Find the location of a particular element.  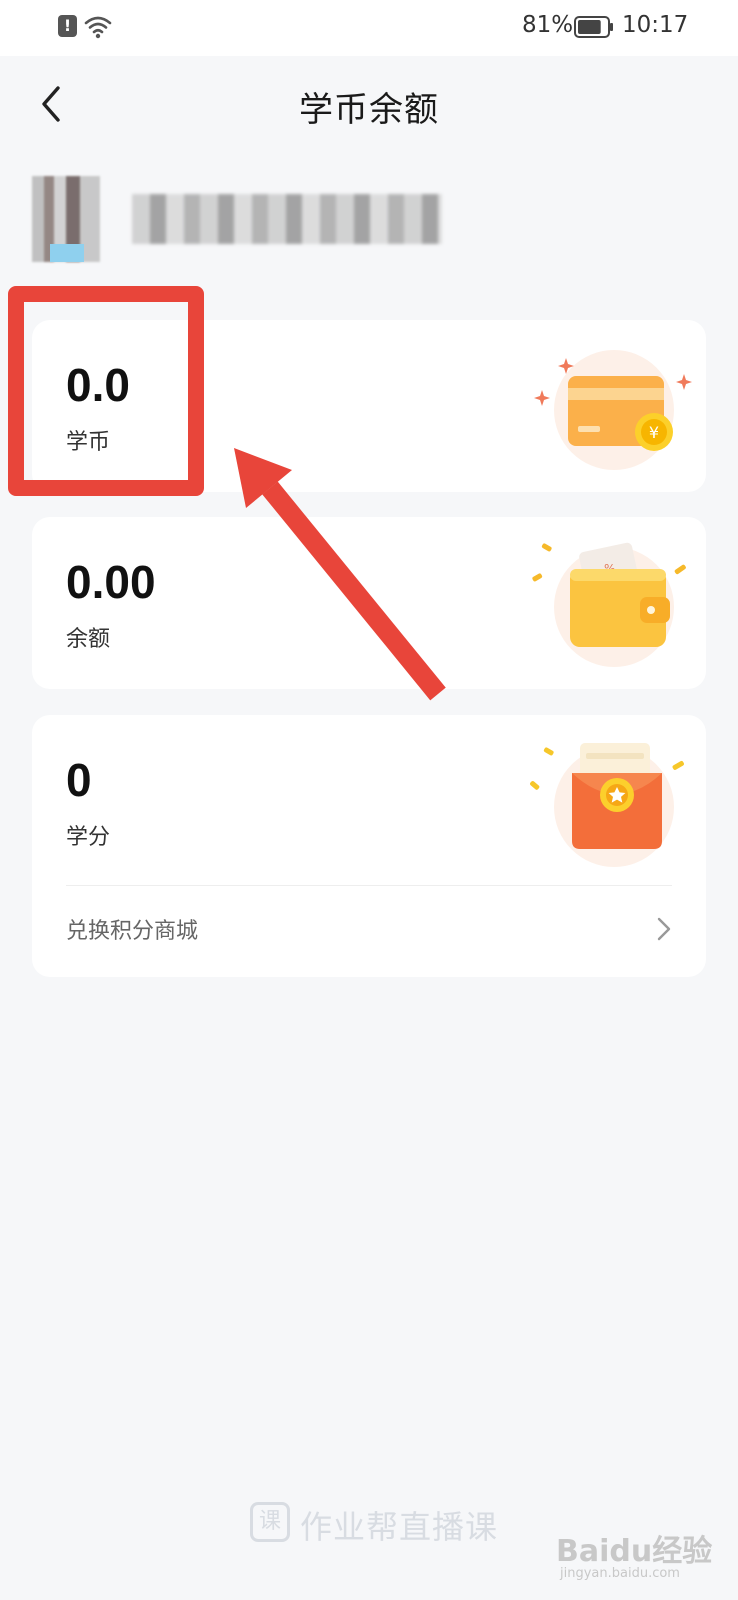

brand-name: 作业帮直播课 is located at coordinates (399, 1527).